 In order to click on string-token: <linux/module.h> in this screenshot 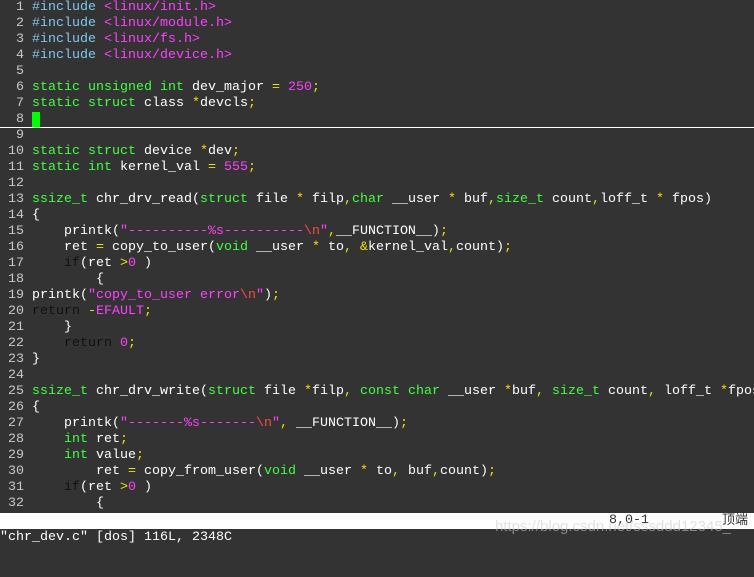, I will do `click(168, 23)`.